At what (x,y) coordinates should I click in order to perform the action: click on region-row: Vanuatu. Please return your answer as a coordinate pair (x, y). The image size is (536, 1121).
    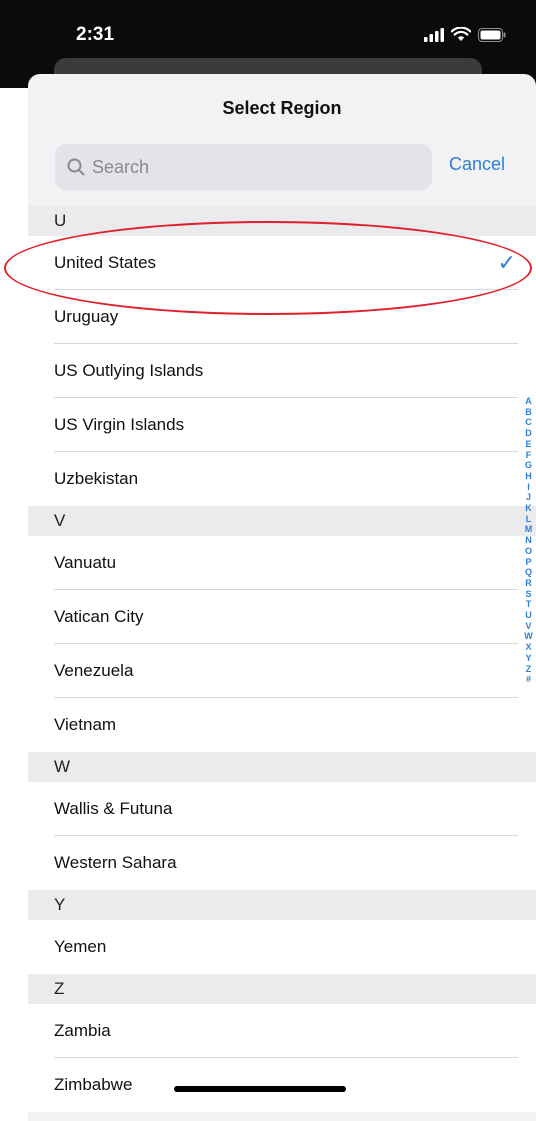
    Looking at the image, I should click on (282, 563).